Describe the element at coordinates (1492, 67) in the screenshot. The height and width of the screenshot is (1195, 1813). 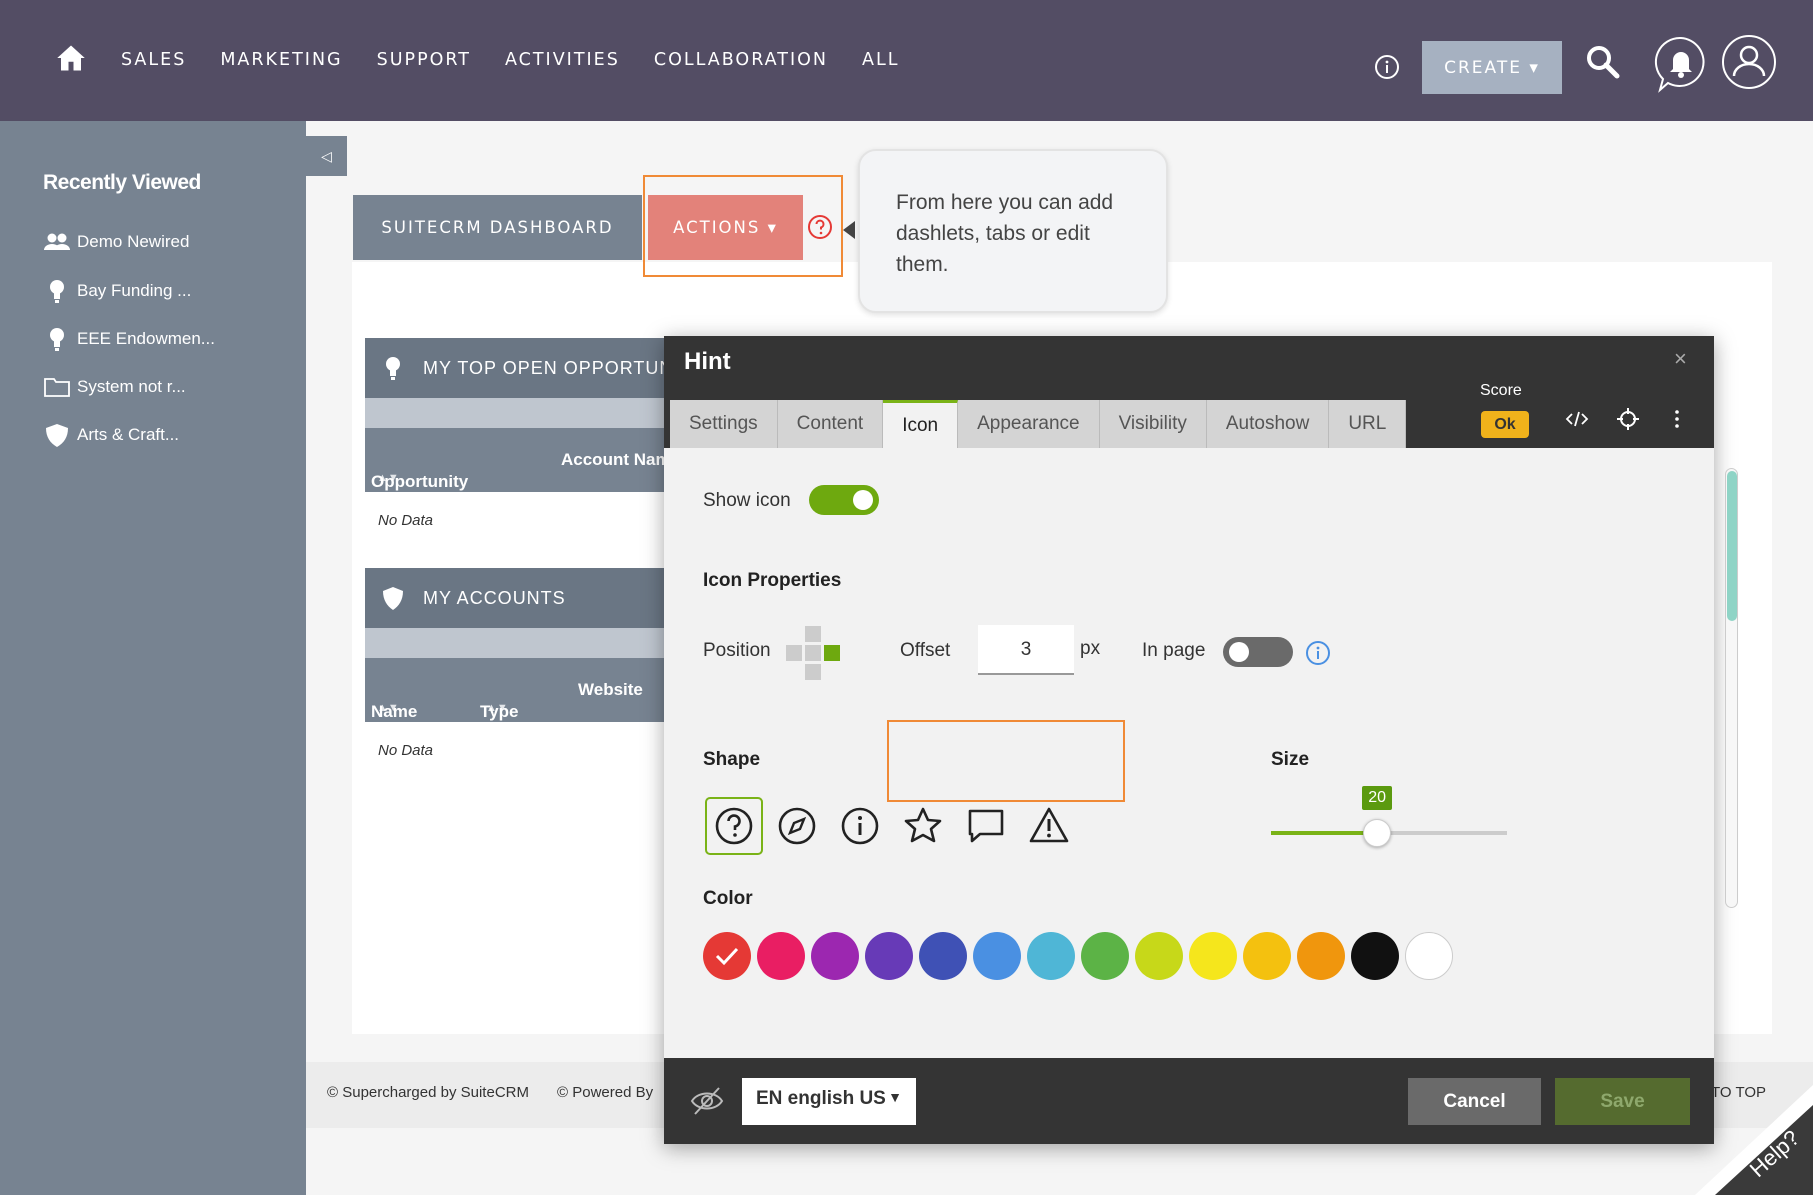
I see `create-button: CREATE ▾` at that location.